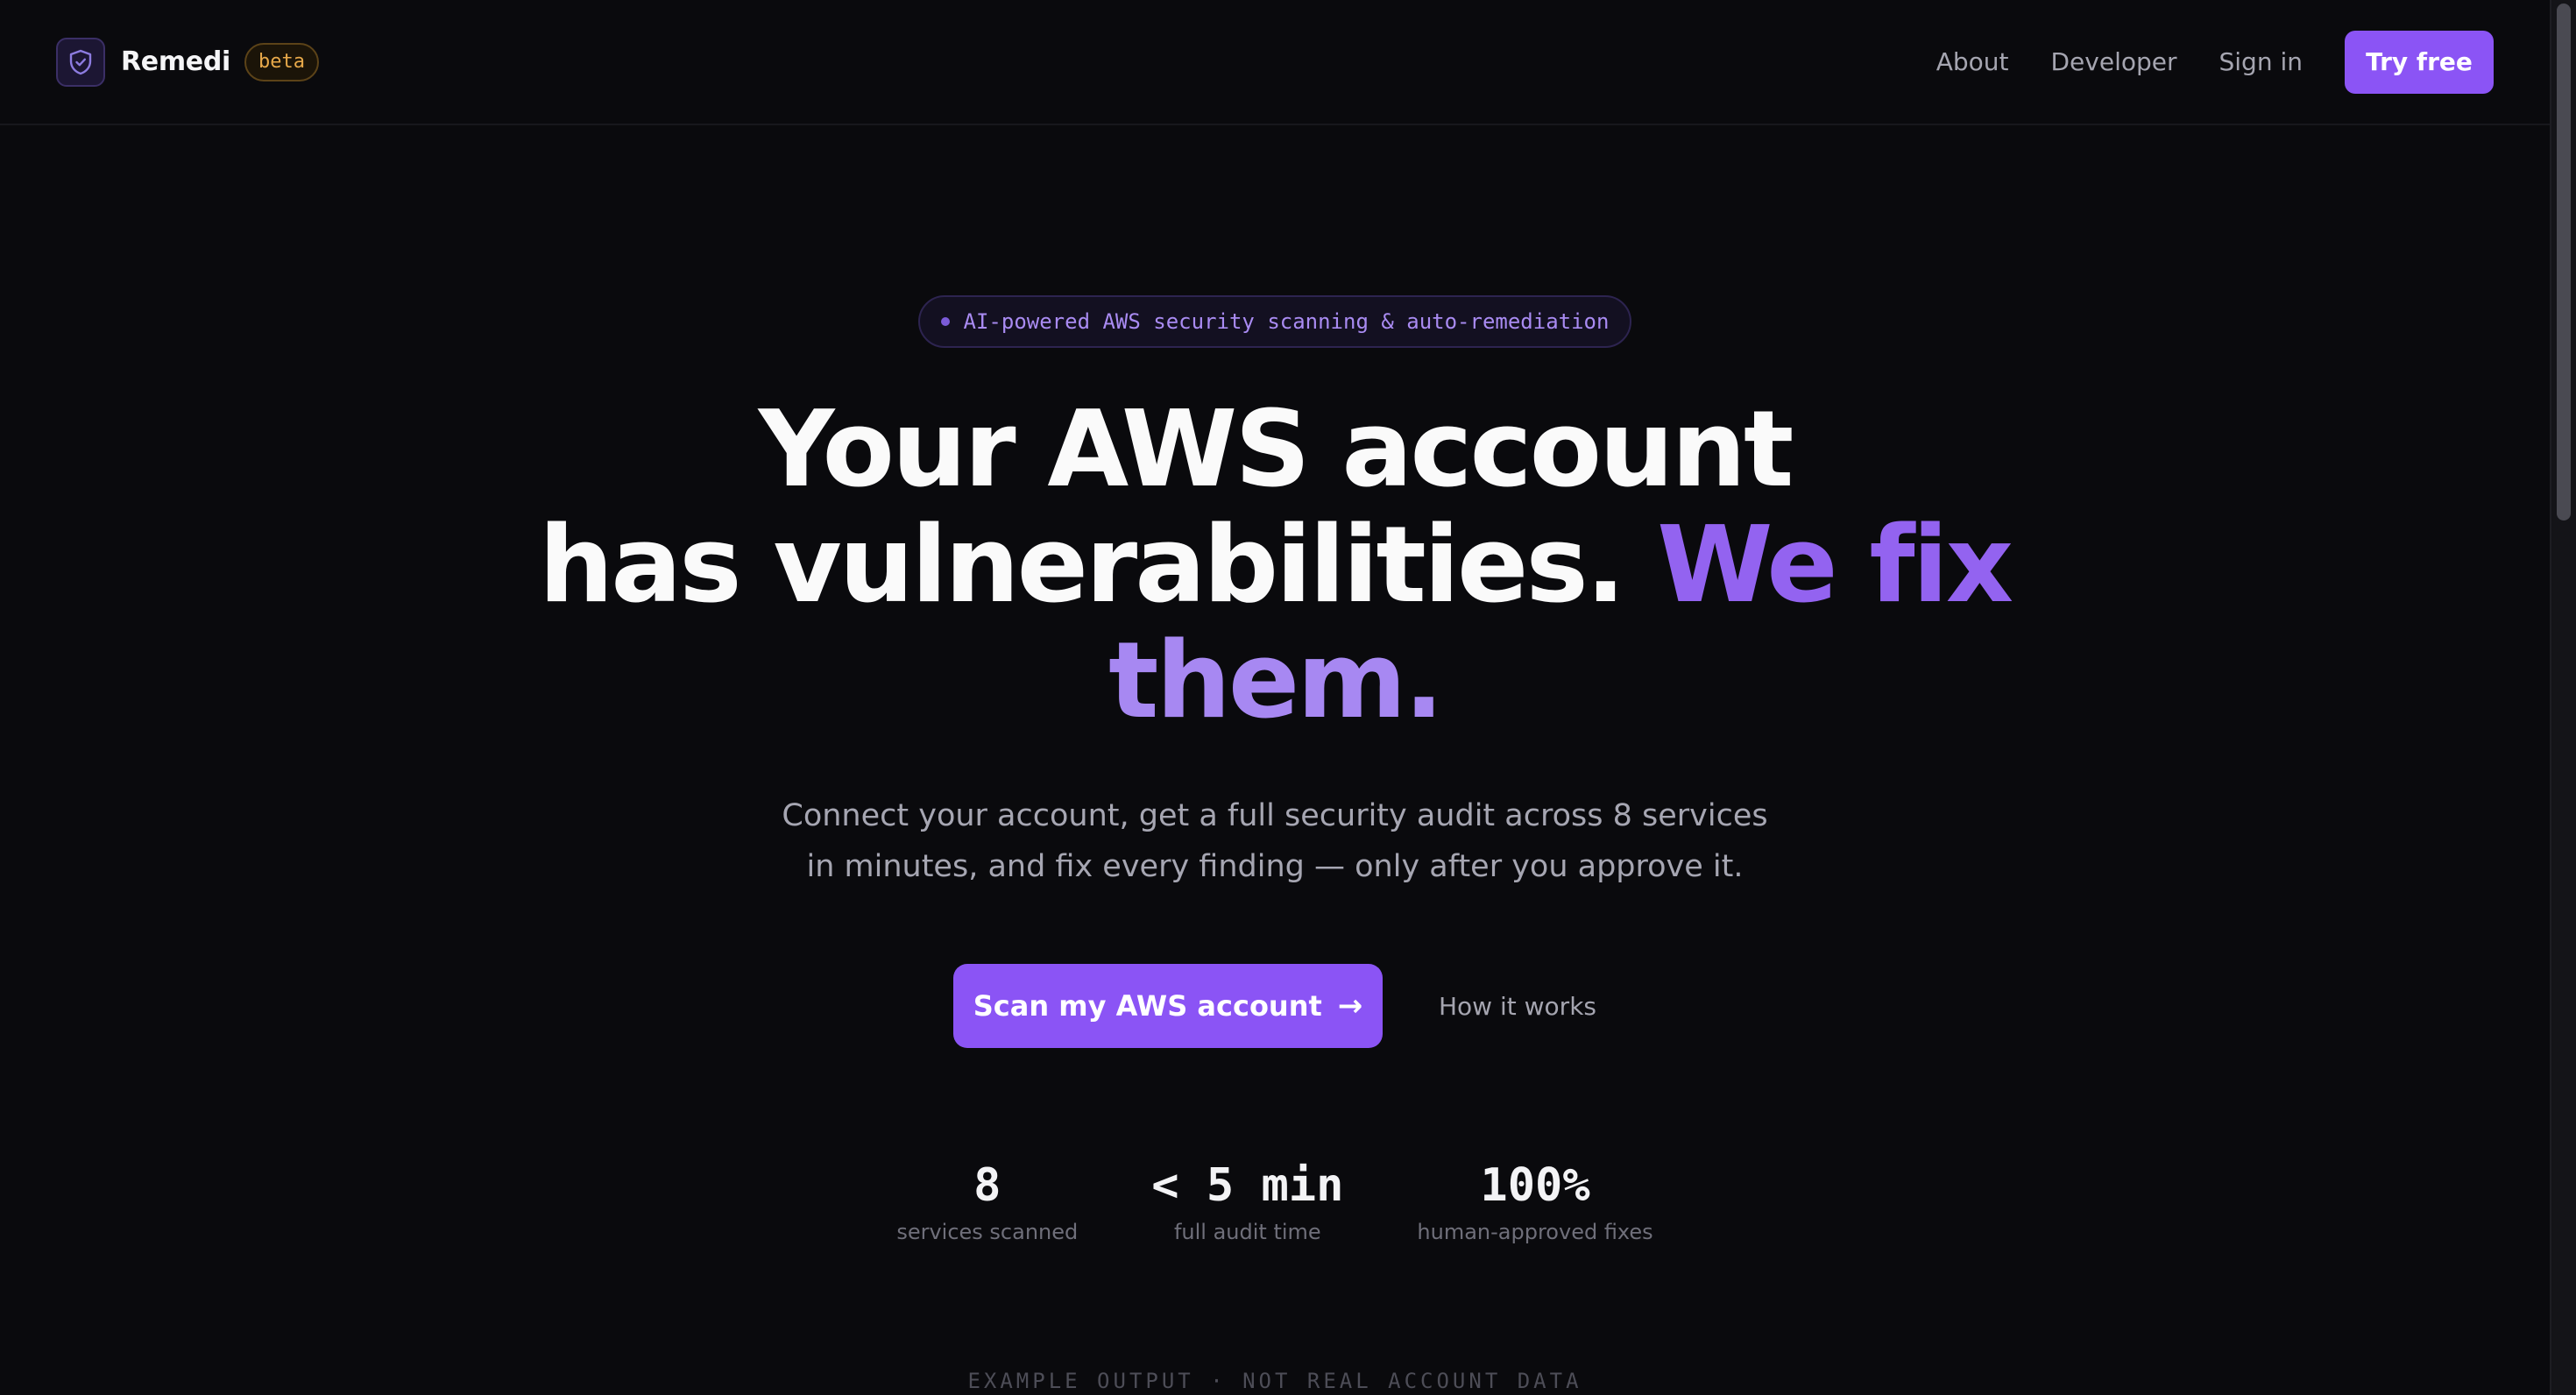 This screenshot has width=2576, height=1395. Describe the element at coordinates (1247, 1185) in the screenshot. I see `stat-value: < 5 min` at that location.